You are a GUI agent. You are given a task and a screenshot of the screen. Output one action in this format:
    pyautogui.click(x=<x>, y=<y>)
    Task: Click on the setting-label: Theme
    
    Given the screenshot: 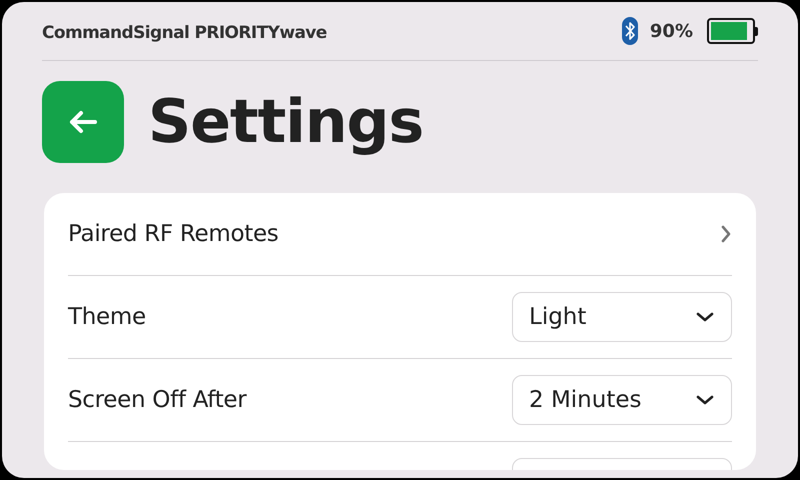 What is the action you would take?
    pyautogui.click(x=107, y=317)
    